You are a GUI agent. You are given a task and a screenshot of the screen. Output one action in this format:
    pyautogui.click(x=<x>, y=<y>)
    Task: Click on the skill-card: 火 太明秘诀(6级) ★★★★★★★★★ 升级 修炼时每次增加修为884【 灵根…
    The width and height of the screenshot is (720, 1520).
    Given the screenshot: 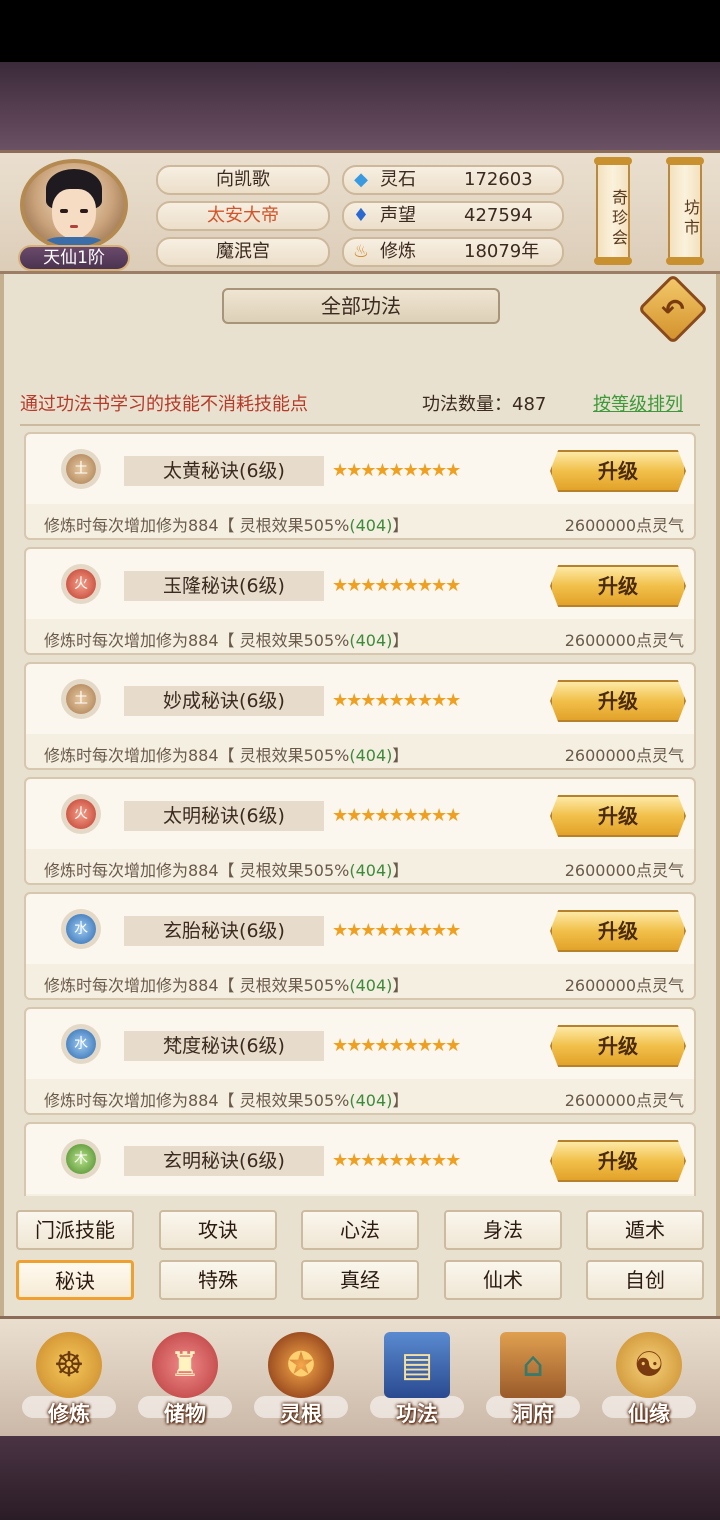 What is the action you would take?
    pyautogui.click(x=360, y=831)
    